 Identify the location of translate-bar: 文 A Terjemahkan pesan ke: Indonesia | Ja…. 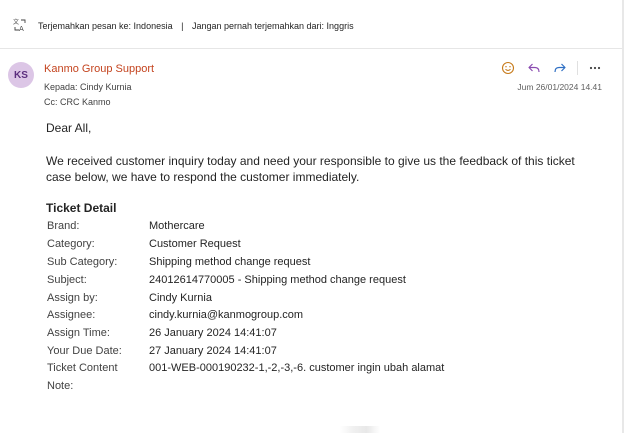
(311, 24).